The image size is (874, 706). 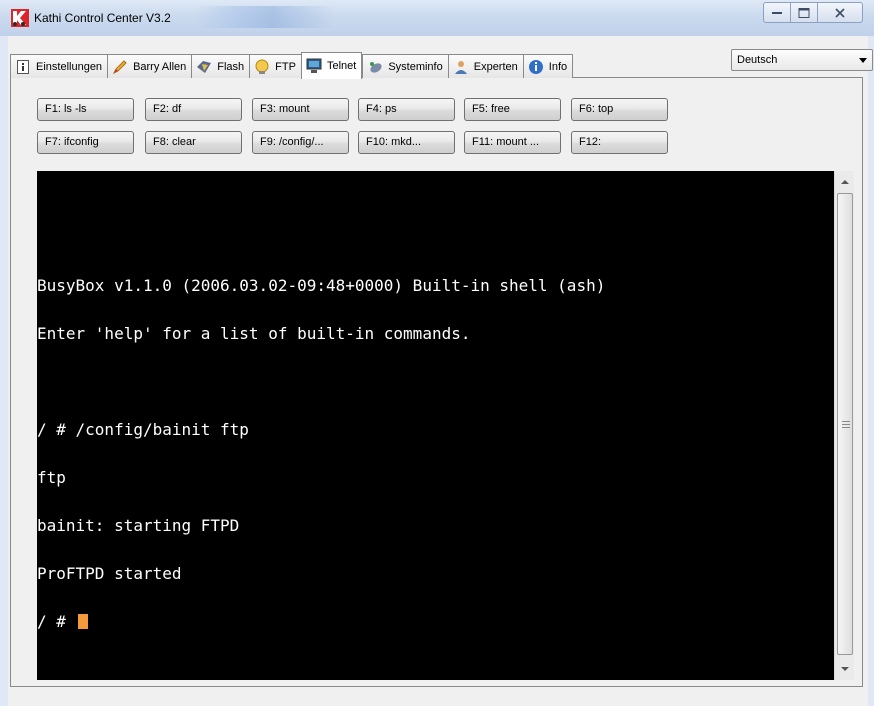 What do you see at coordinates (845, 182) in the screenshot?
I see `scroll-up-arrow-icon` at bounding box center [845, 182].